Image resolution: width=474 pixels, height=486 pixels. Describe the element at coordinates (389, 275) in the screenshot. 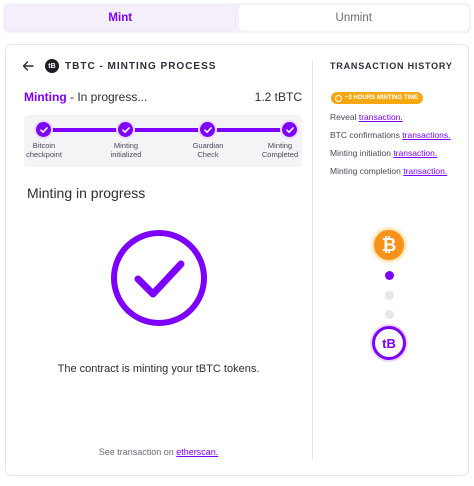

I see `progress-dot-active` at that location.